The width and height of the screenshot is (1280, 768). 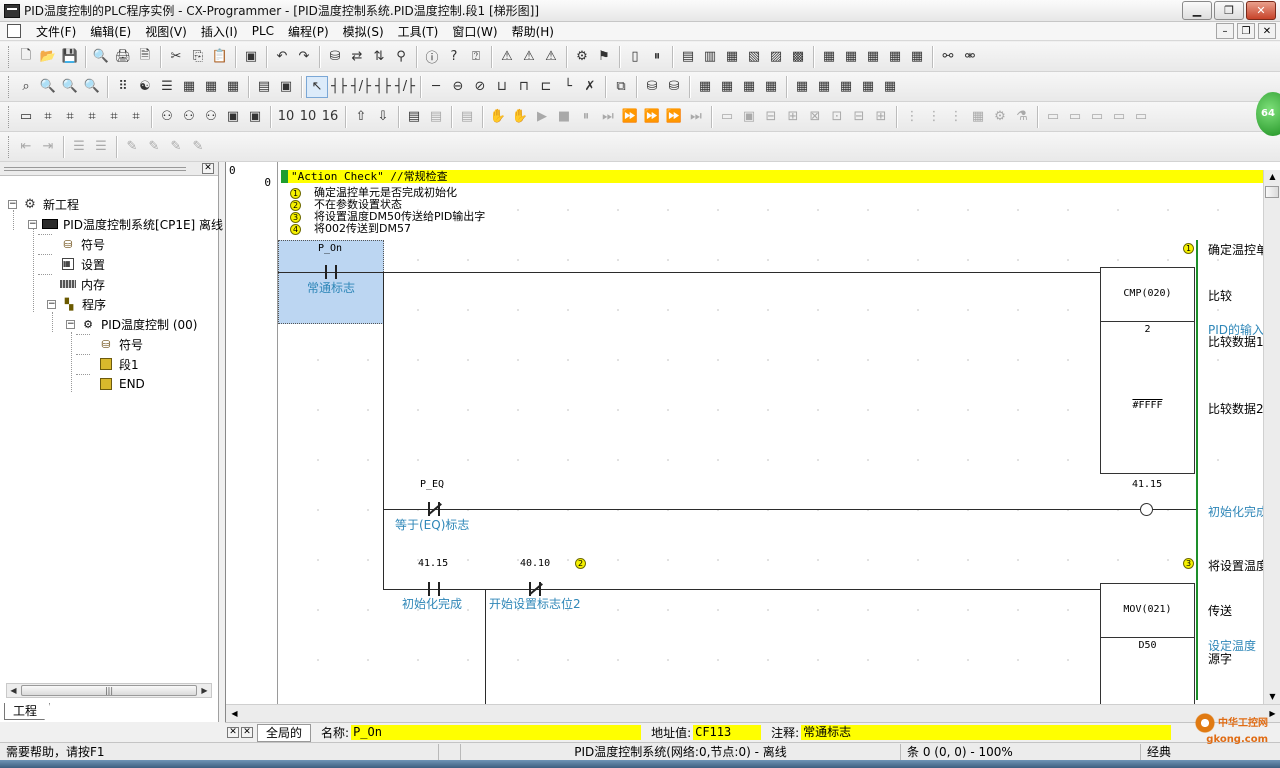 What do you see at coordinates (335, 57) in the screenshot?
I see `toolbar-button-icon: ⛁` at bounding box center [335, 57].